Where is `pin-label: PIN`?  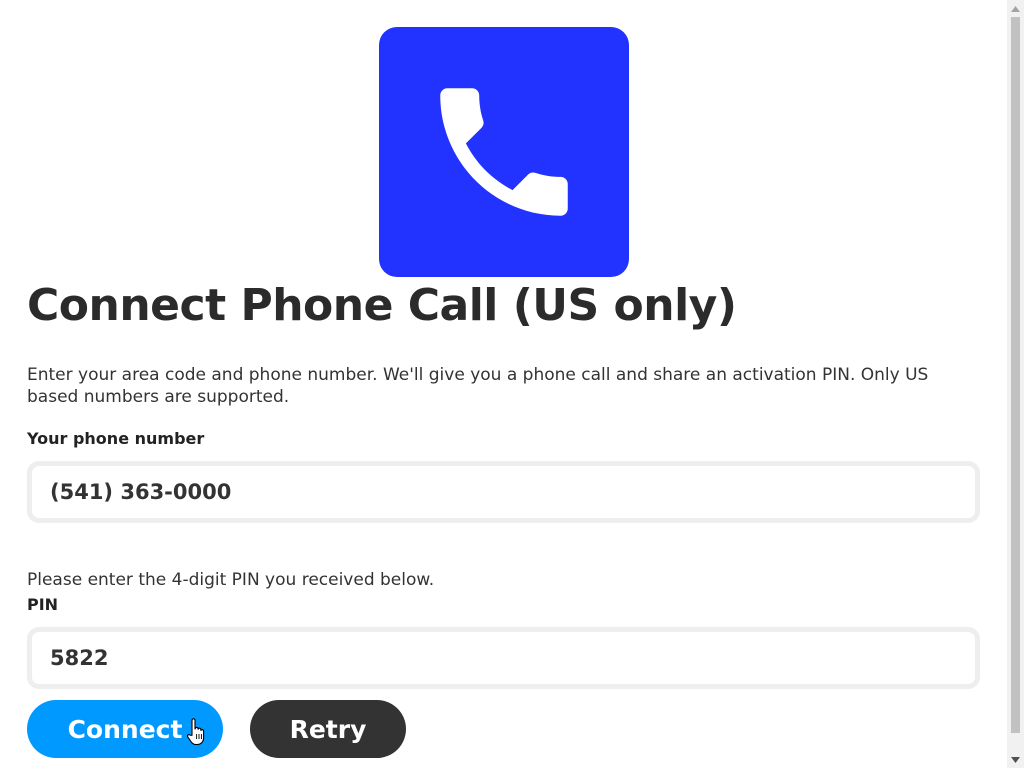
pin-label: PIN is located at coordinates (43, 604).